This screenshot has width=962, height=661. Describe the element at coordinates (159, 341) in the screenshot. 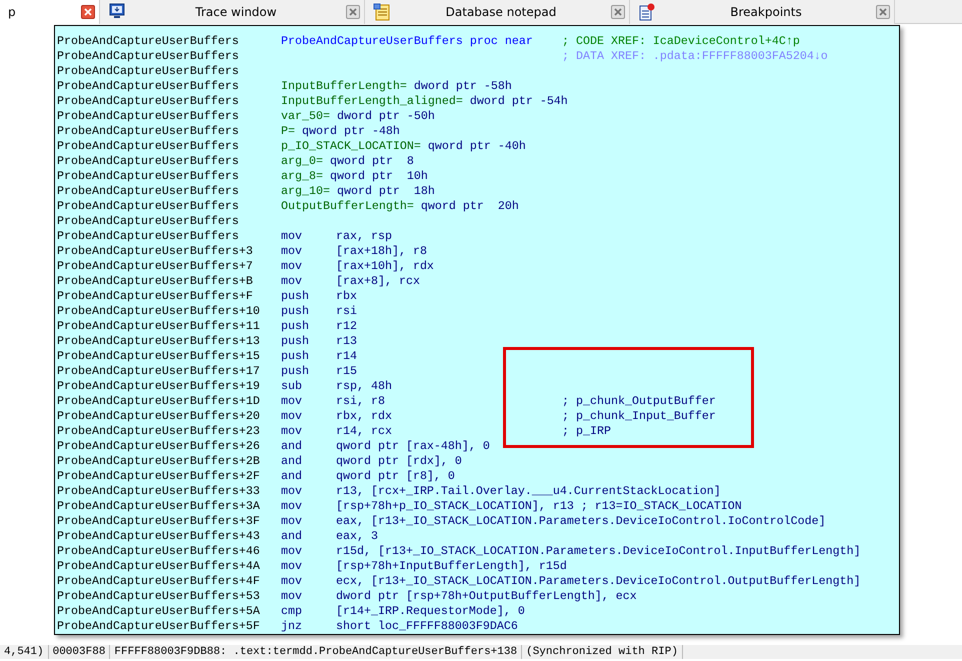

I see `address-label: ProbeAndCaptureUserBuffers+13` at that location.